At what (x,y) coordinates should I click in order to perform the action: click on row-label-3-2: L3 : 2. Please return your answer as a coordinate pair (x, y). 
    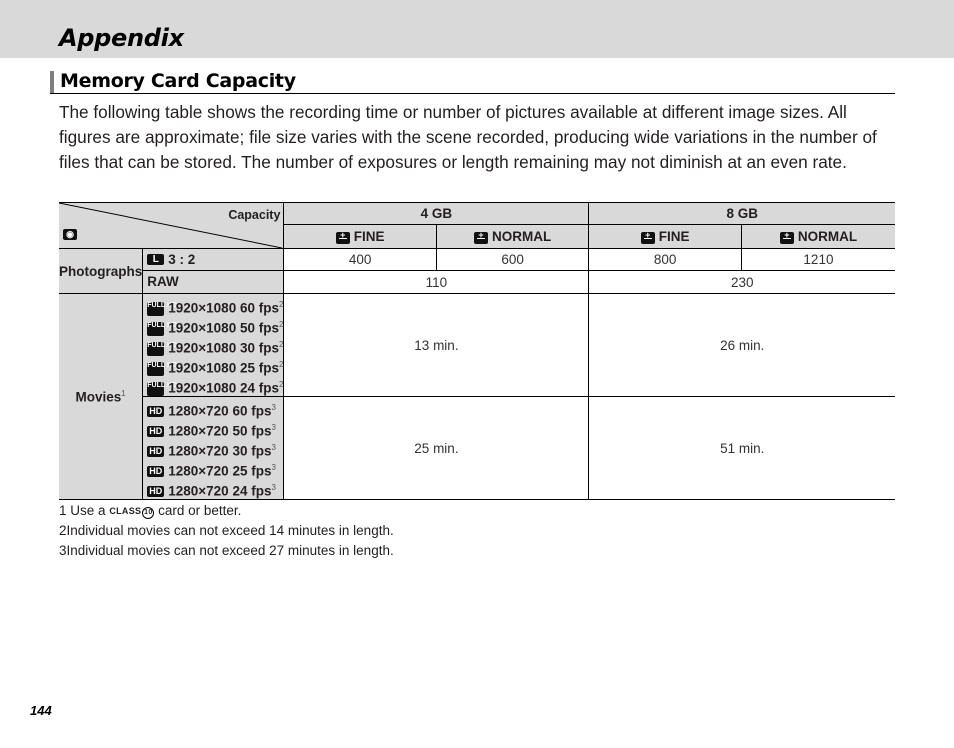
    Looking at the image, I should click on (213, 259).